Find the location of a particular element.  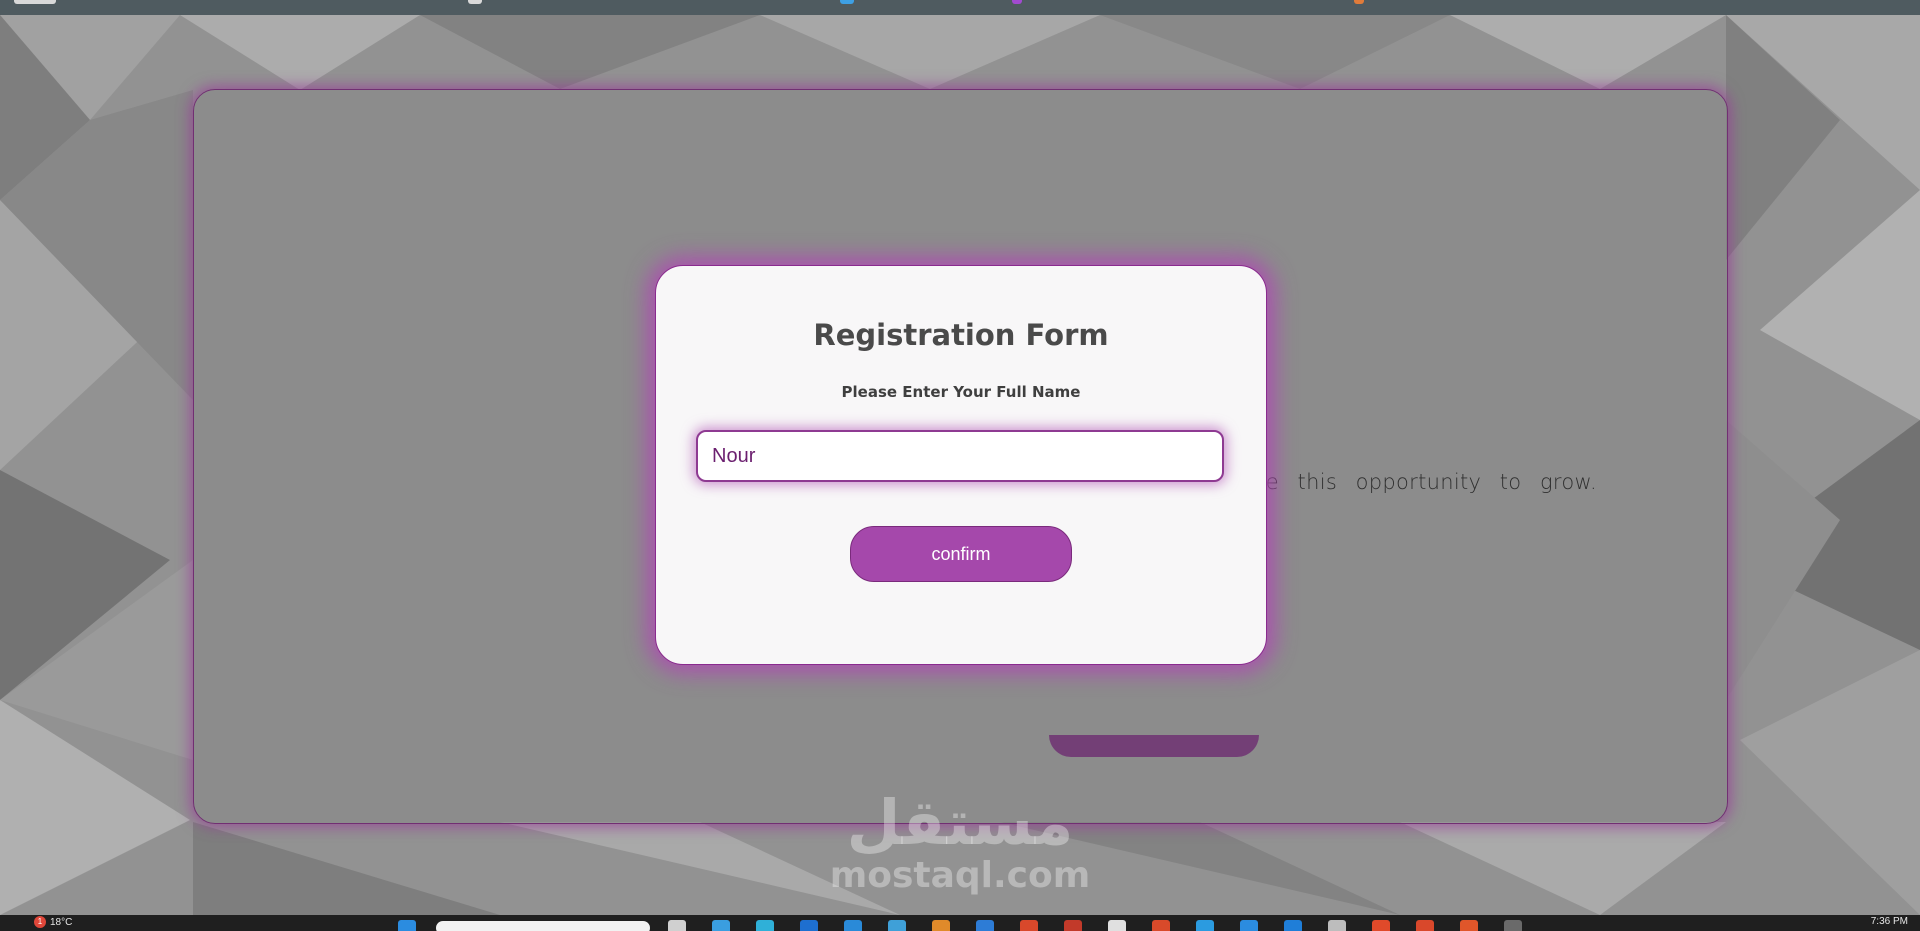

confirm-button: confirm is located at coordinates (961, 554).